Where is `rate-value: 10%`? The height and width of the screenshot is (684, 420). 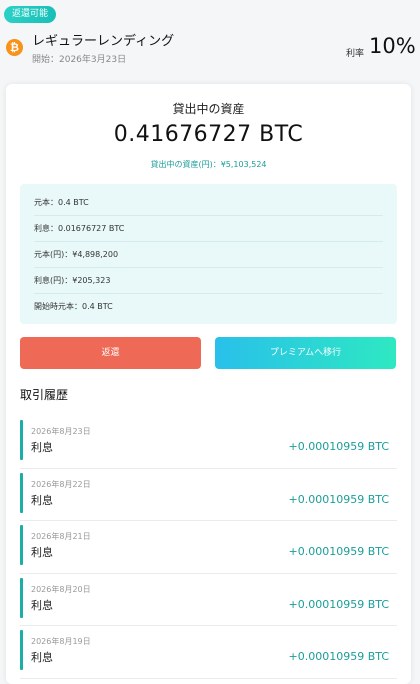
rate-value: 10% is located at coordinates (392, 46).